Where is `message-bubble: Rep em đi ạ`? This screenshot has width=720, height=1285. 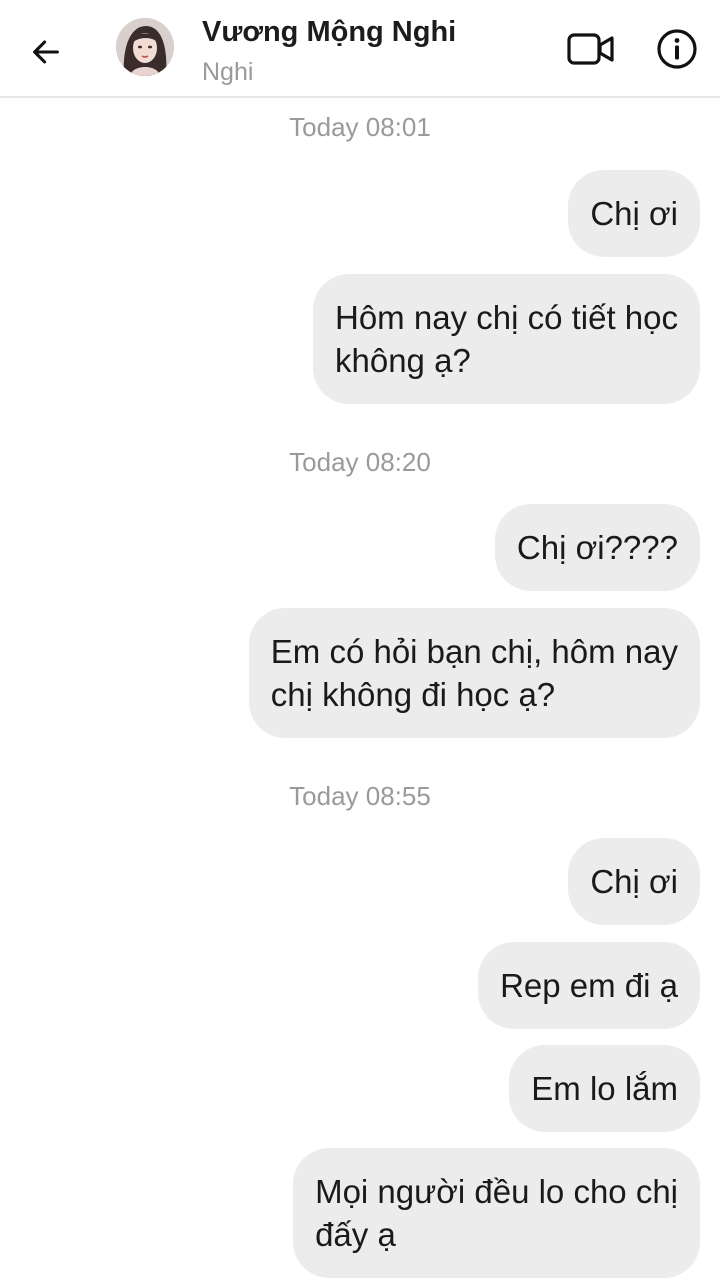
message-bubble: Rep em đi ạ is located at coordinates (589, 985).